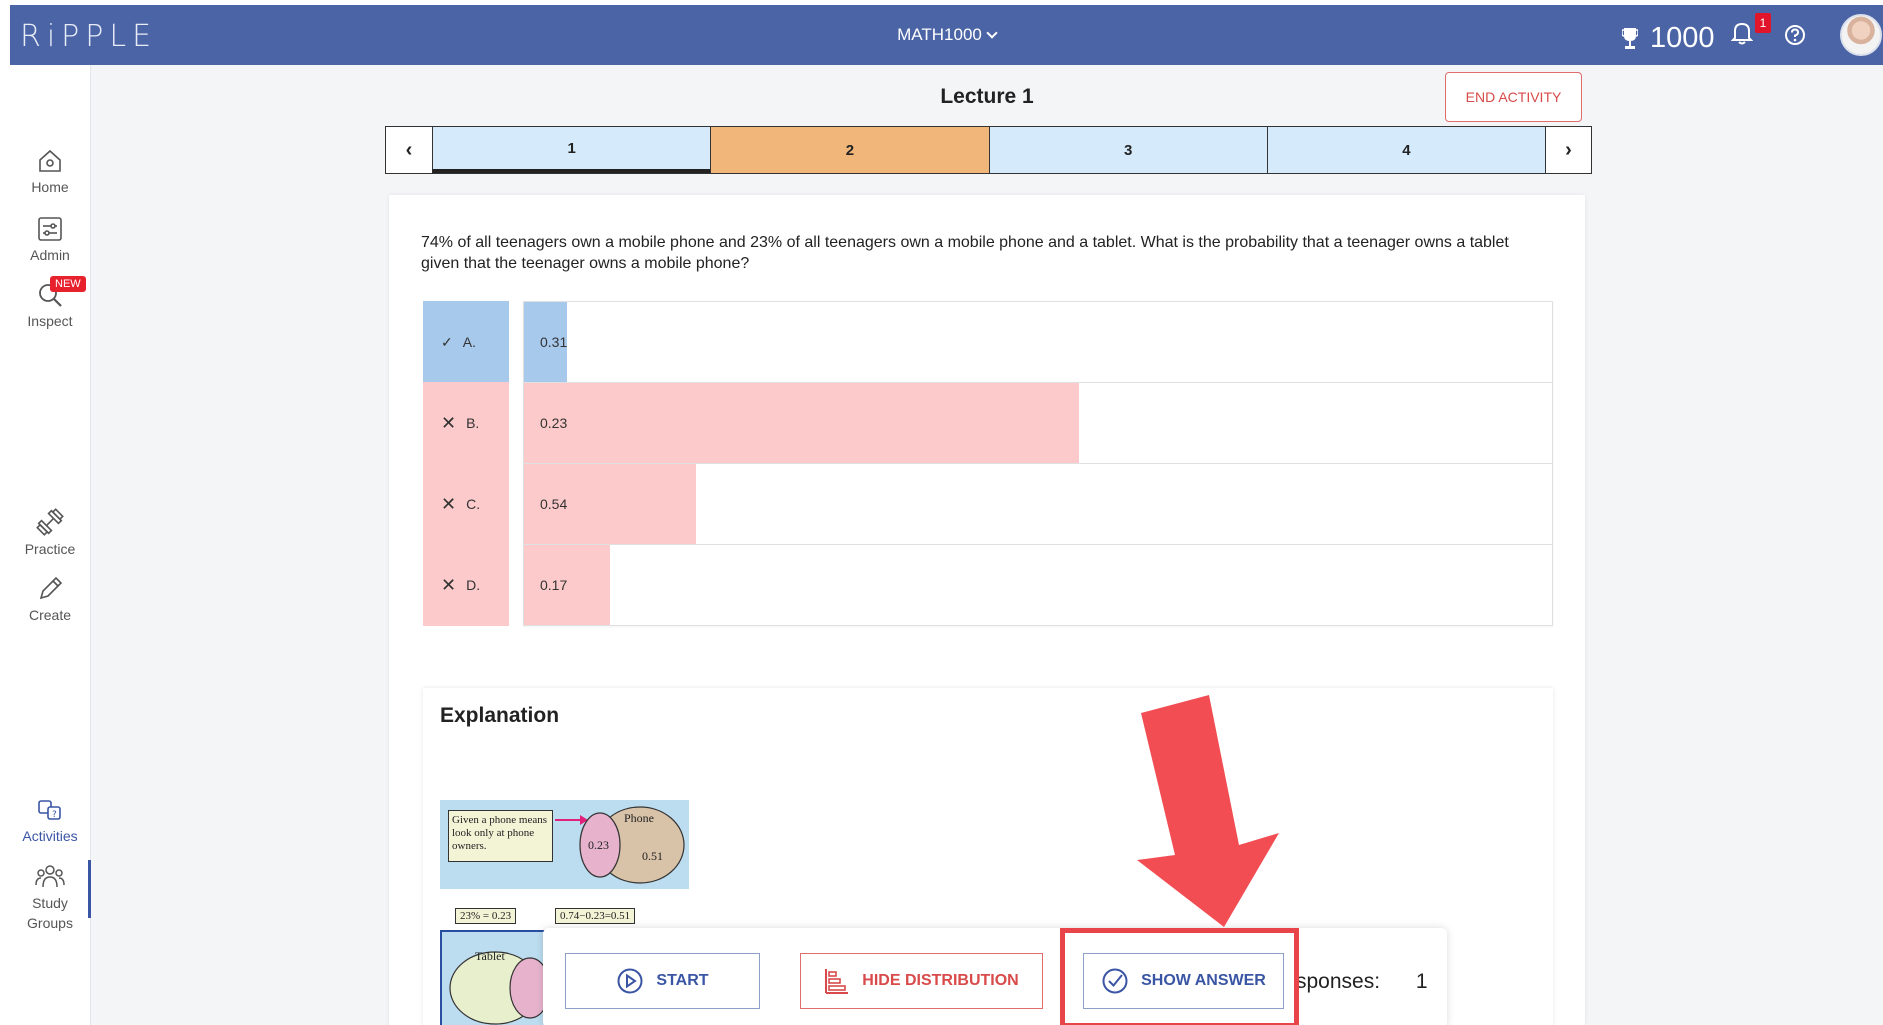  I want to click on answer-option: ✕ B. 0.23, so click(988, 423).